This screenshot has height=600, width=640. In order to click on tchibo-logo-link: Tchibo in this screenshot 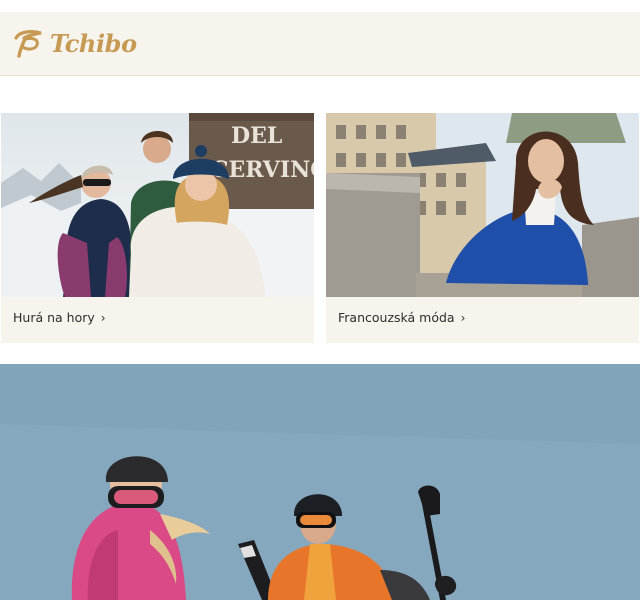, I will do `click(74, 44)`.